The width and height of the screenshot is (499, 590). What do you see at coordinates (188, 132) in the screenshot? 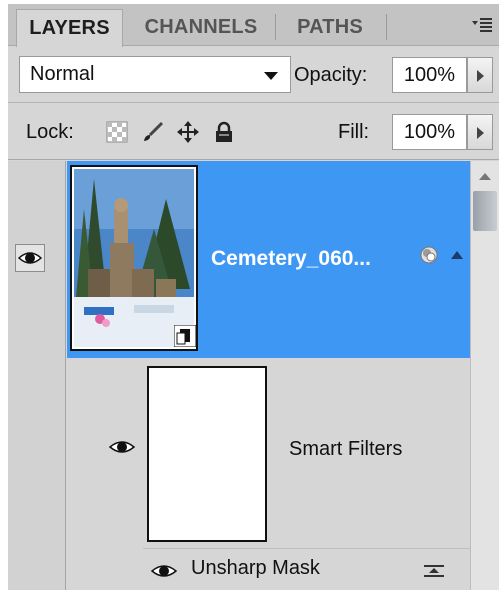
I see `lock-move-icon` at bounding box center [188, 132].